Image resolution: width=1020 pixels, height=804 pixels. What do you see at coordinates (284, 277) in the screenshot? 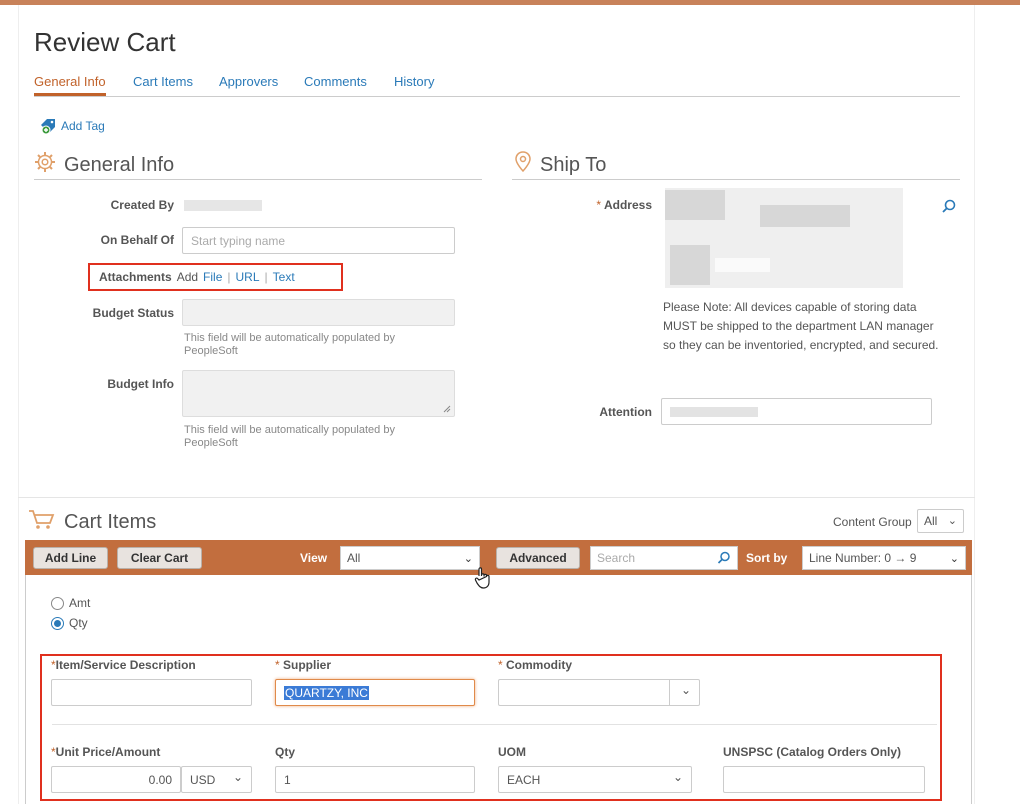
I see `attach-text-link: Text` at bounding box center [284, 277].